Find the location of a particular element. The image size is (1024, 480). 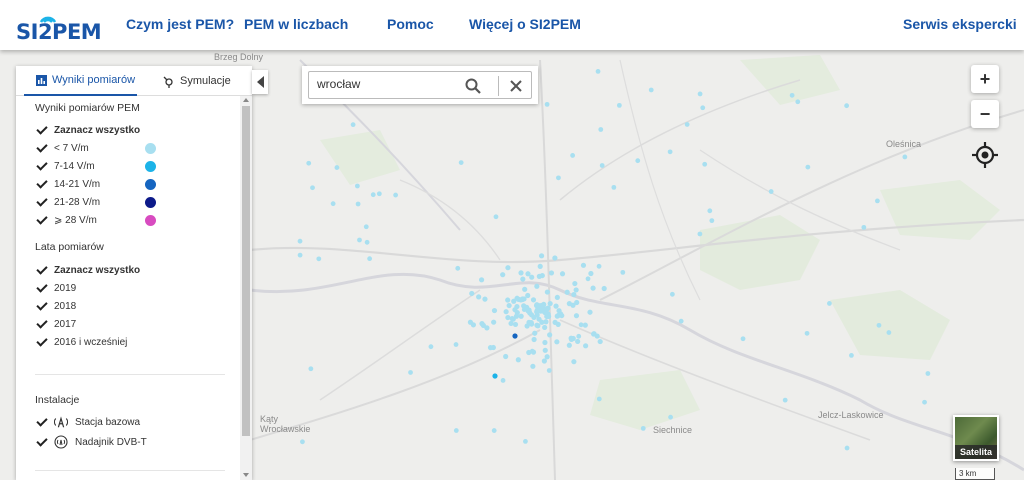

zoom-in-button: + is located at coordinates (985, 79).